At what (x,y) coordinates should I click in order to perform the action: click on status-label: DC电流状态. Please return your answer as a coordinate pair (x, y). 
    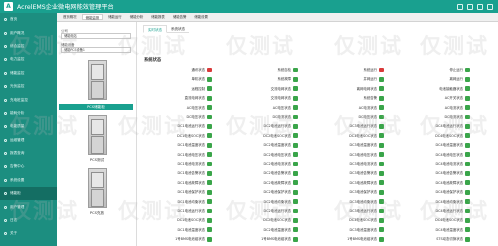
    Looking at the image, I should click on (453, 117).